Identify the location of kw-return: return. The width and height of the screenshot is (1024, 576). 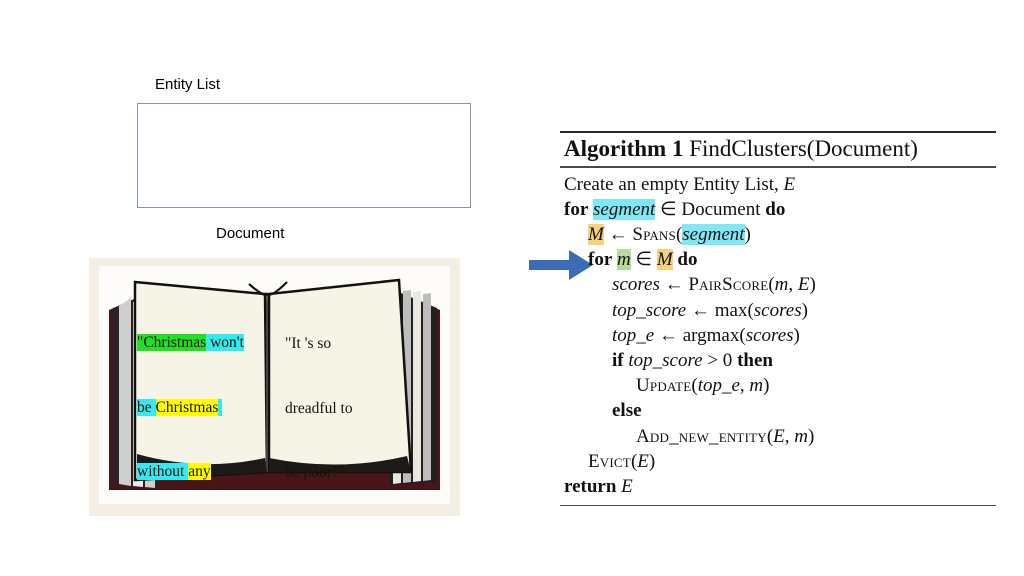
(590, 487).